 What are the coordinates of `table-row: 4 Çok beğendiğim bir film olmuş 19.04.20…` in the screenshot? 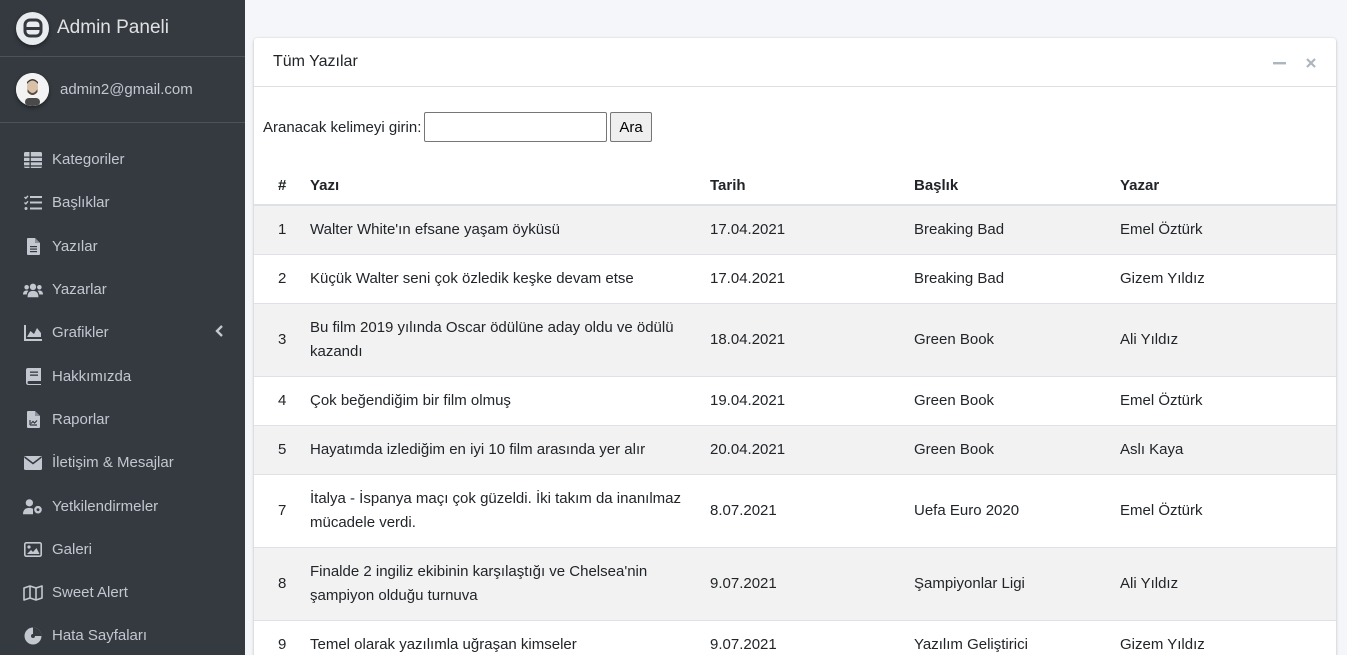 It's located at (795, 400).